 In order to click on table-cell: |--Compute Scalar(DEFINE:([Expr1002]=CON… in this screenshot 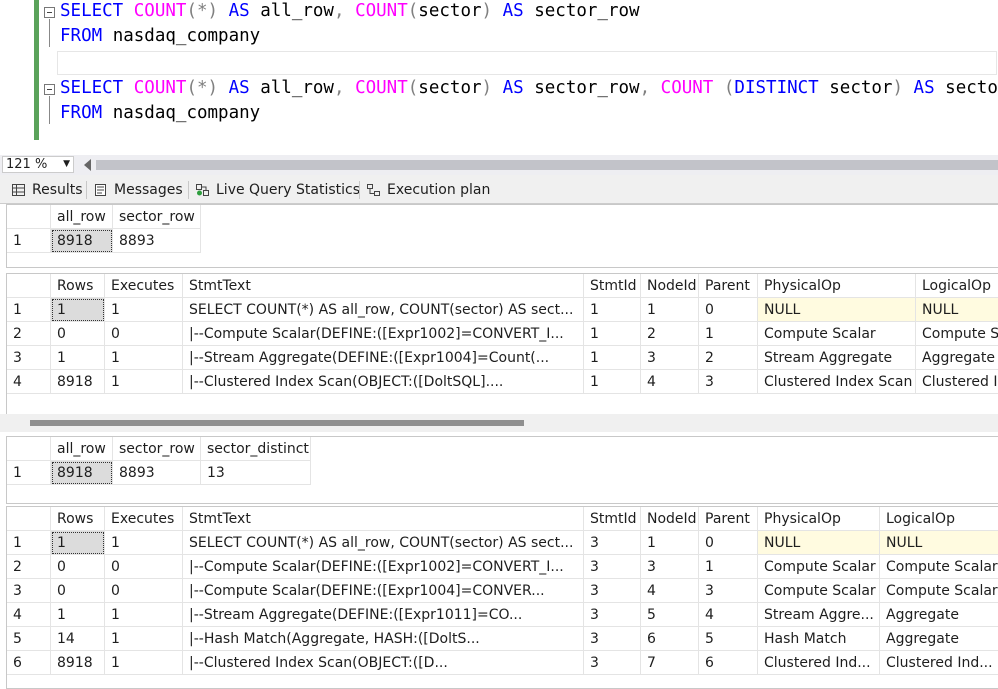, I will do `click(383, 334)`.